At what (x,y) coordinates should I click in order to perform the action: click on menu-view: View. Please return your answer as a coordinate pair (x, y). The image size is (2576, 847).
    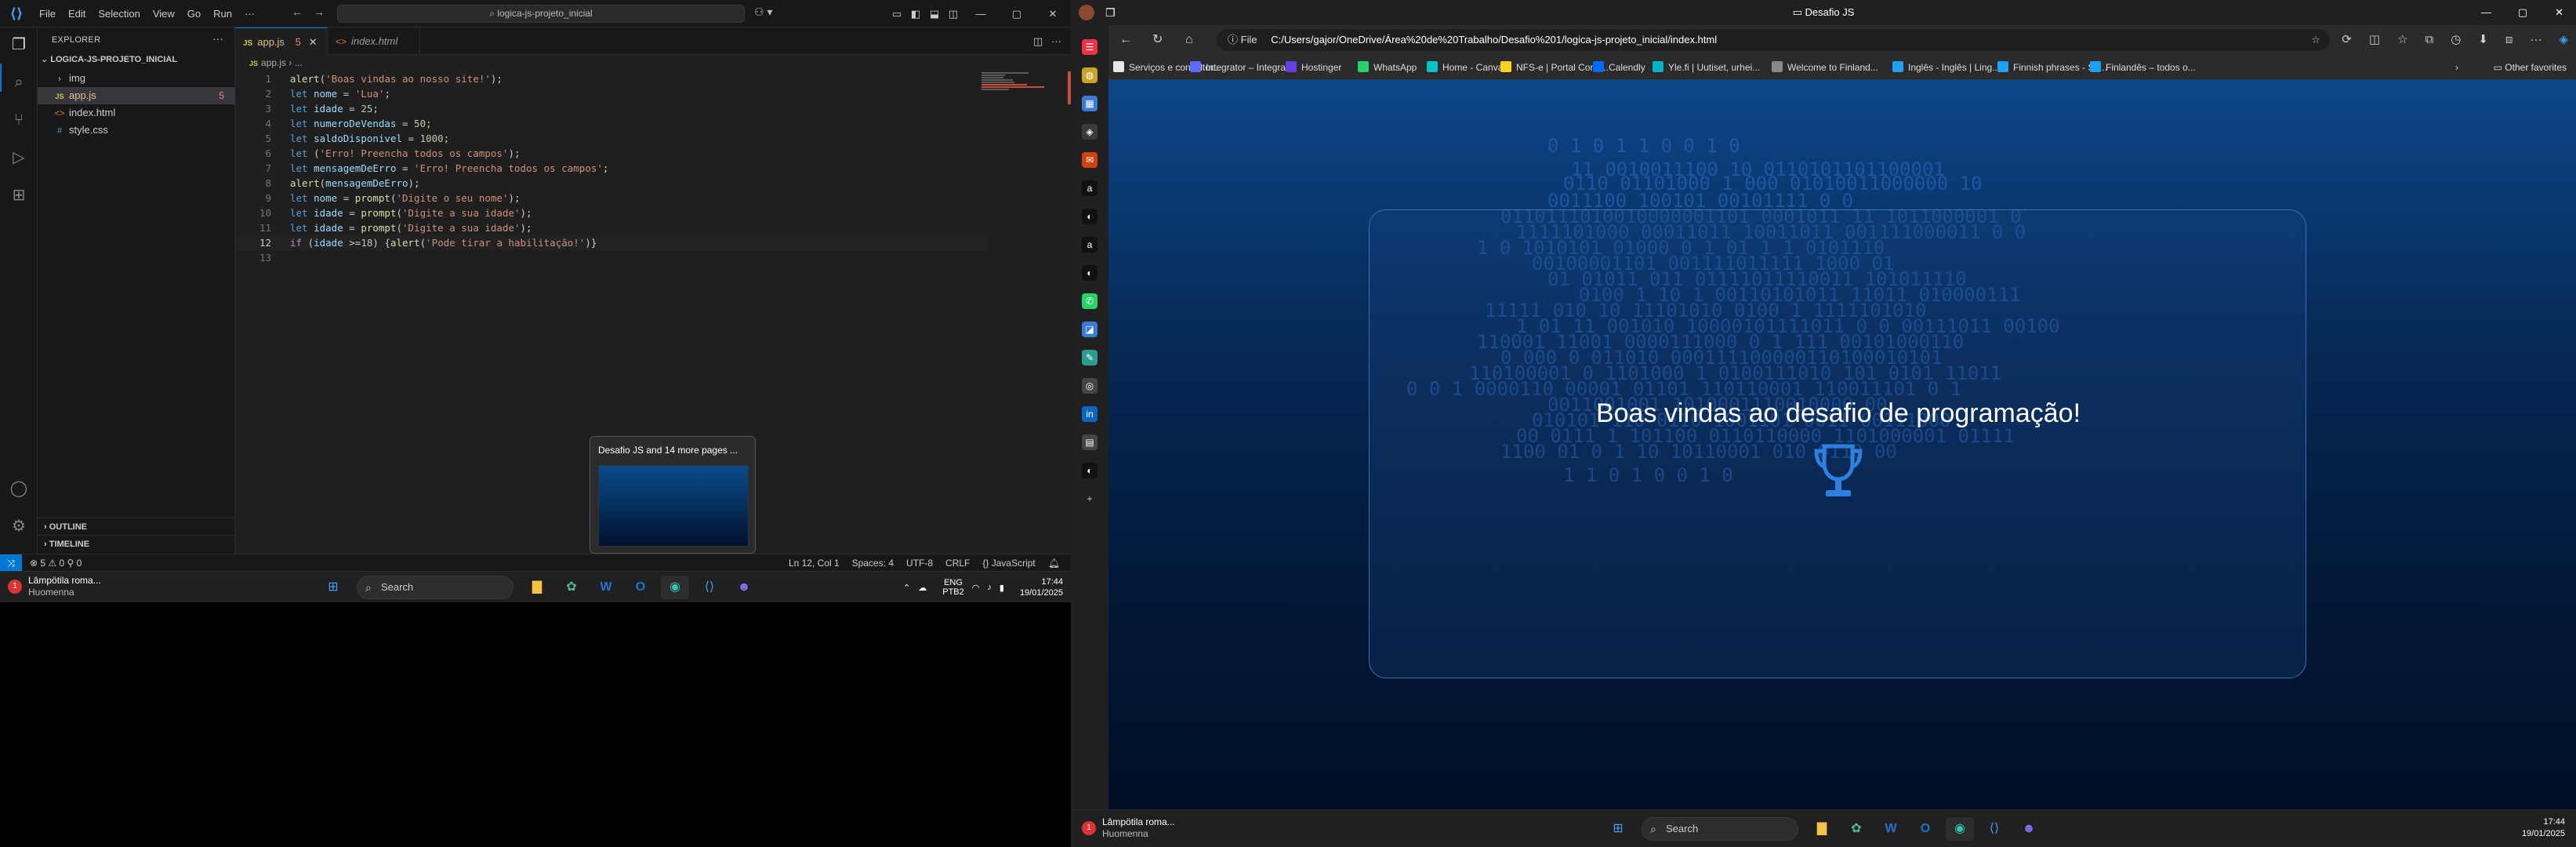
    Looking at the image, I should click on (164, 13).